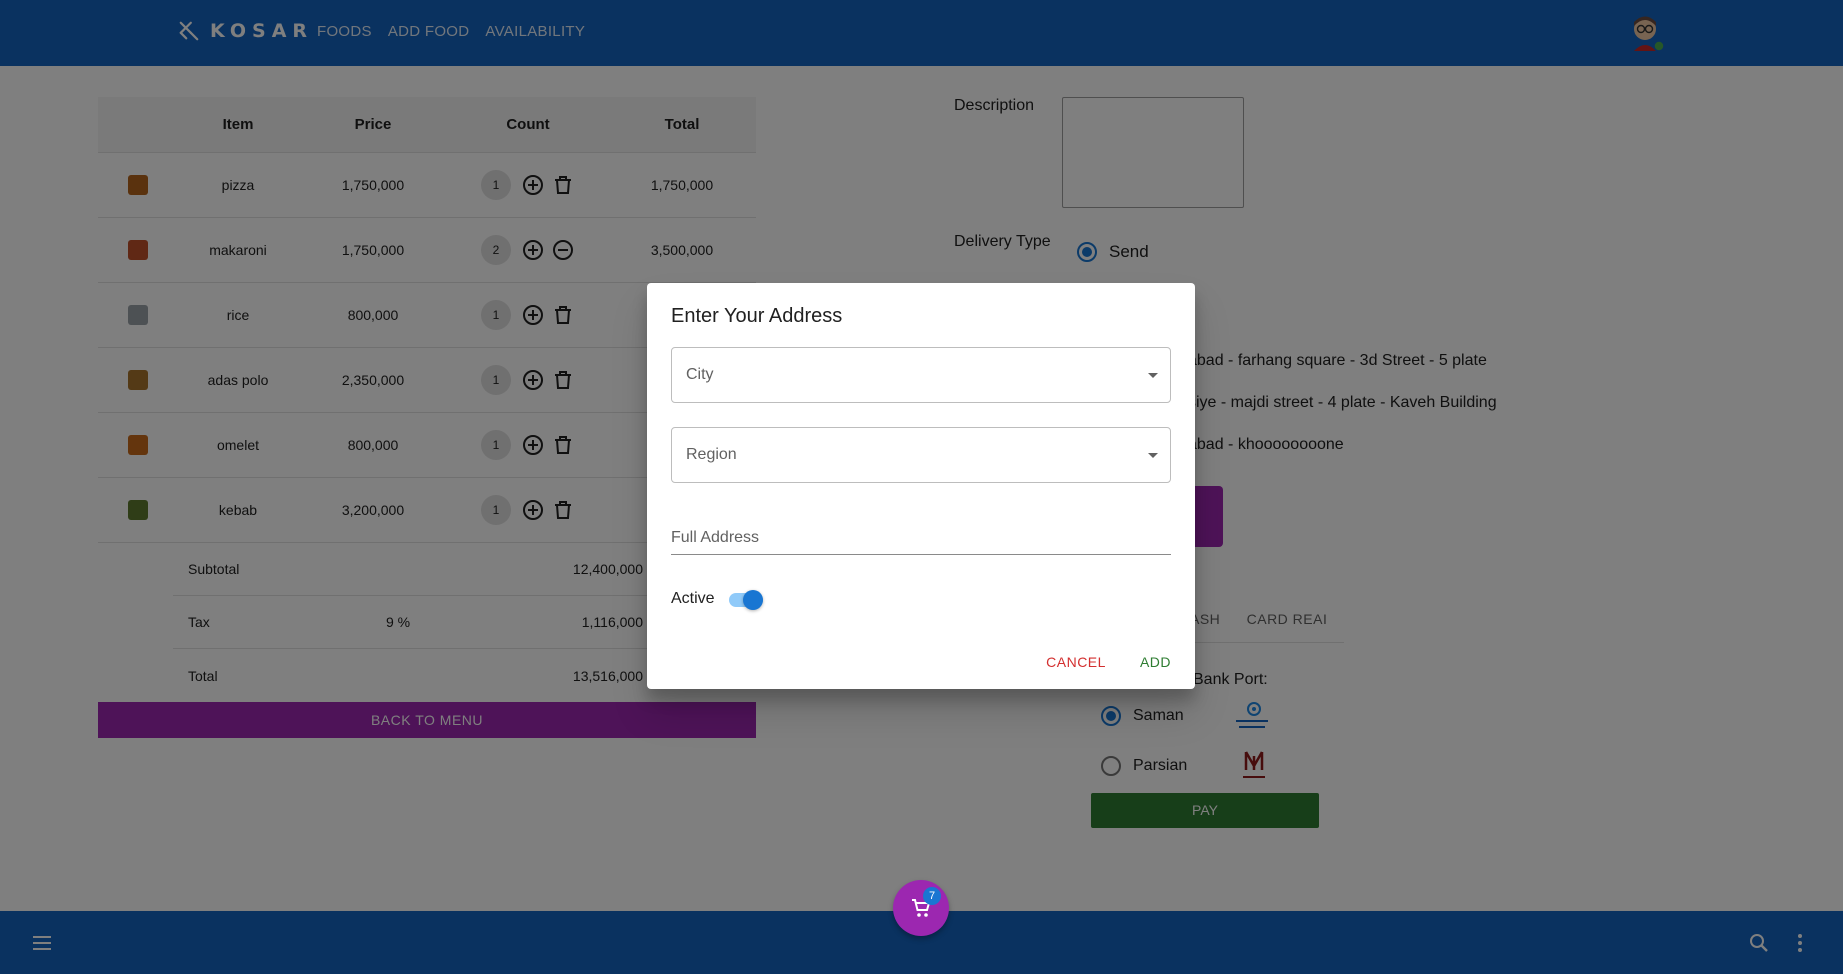 This screenshot has width=1843, height=974. What do you see at coordinates (700, 374) in the screenshot?
I see `city-select-label: City` at bounding box center [700, 374].